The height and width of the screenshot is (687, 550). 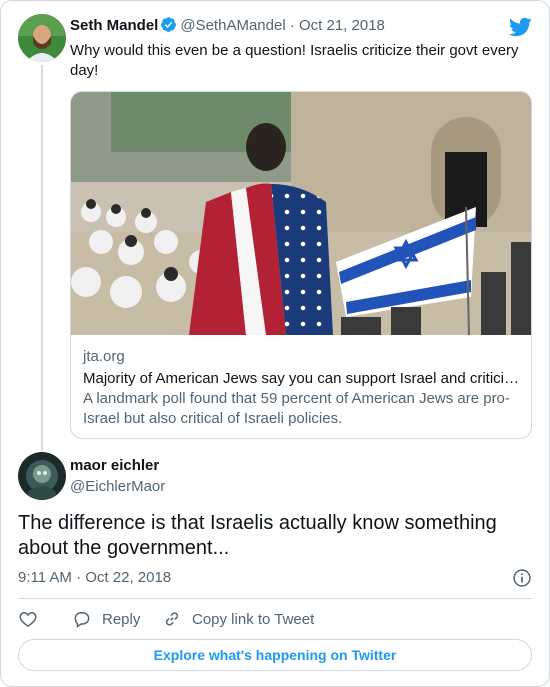 I want to click on avatar-seth-mandel, so click(x=42, y=38).